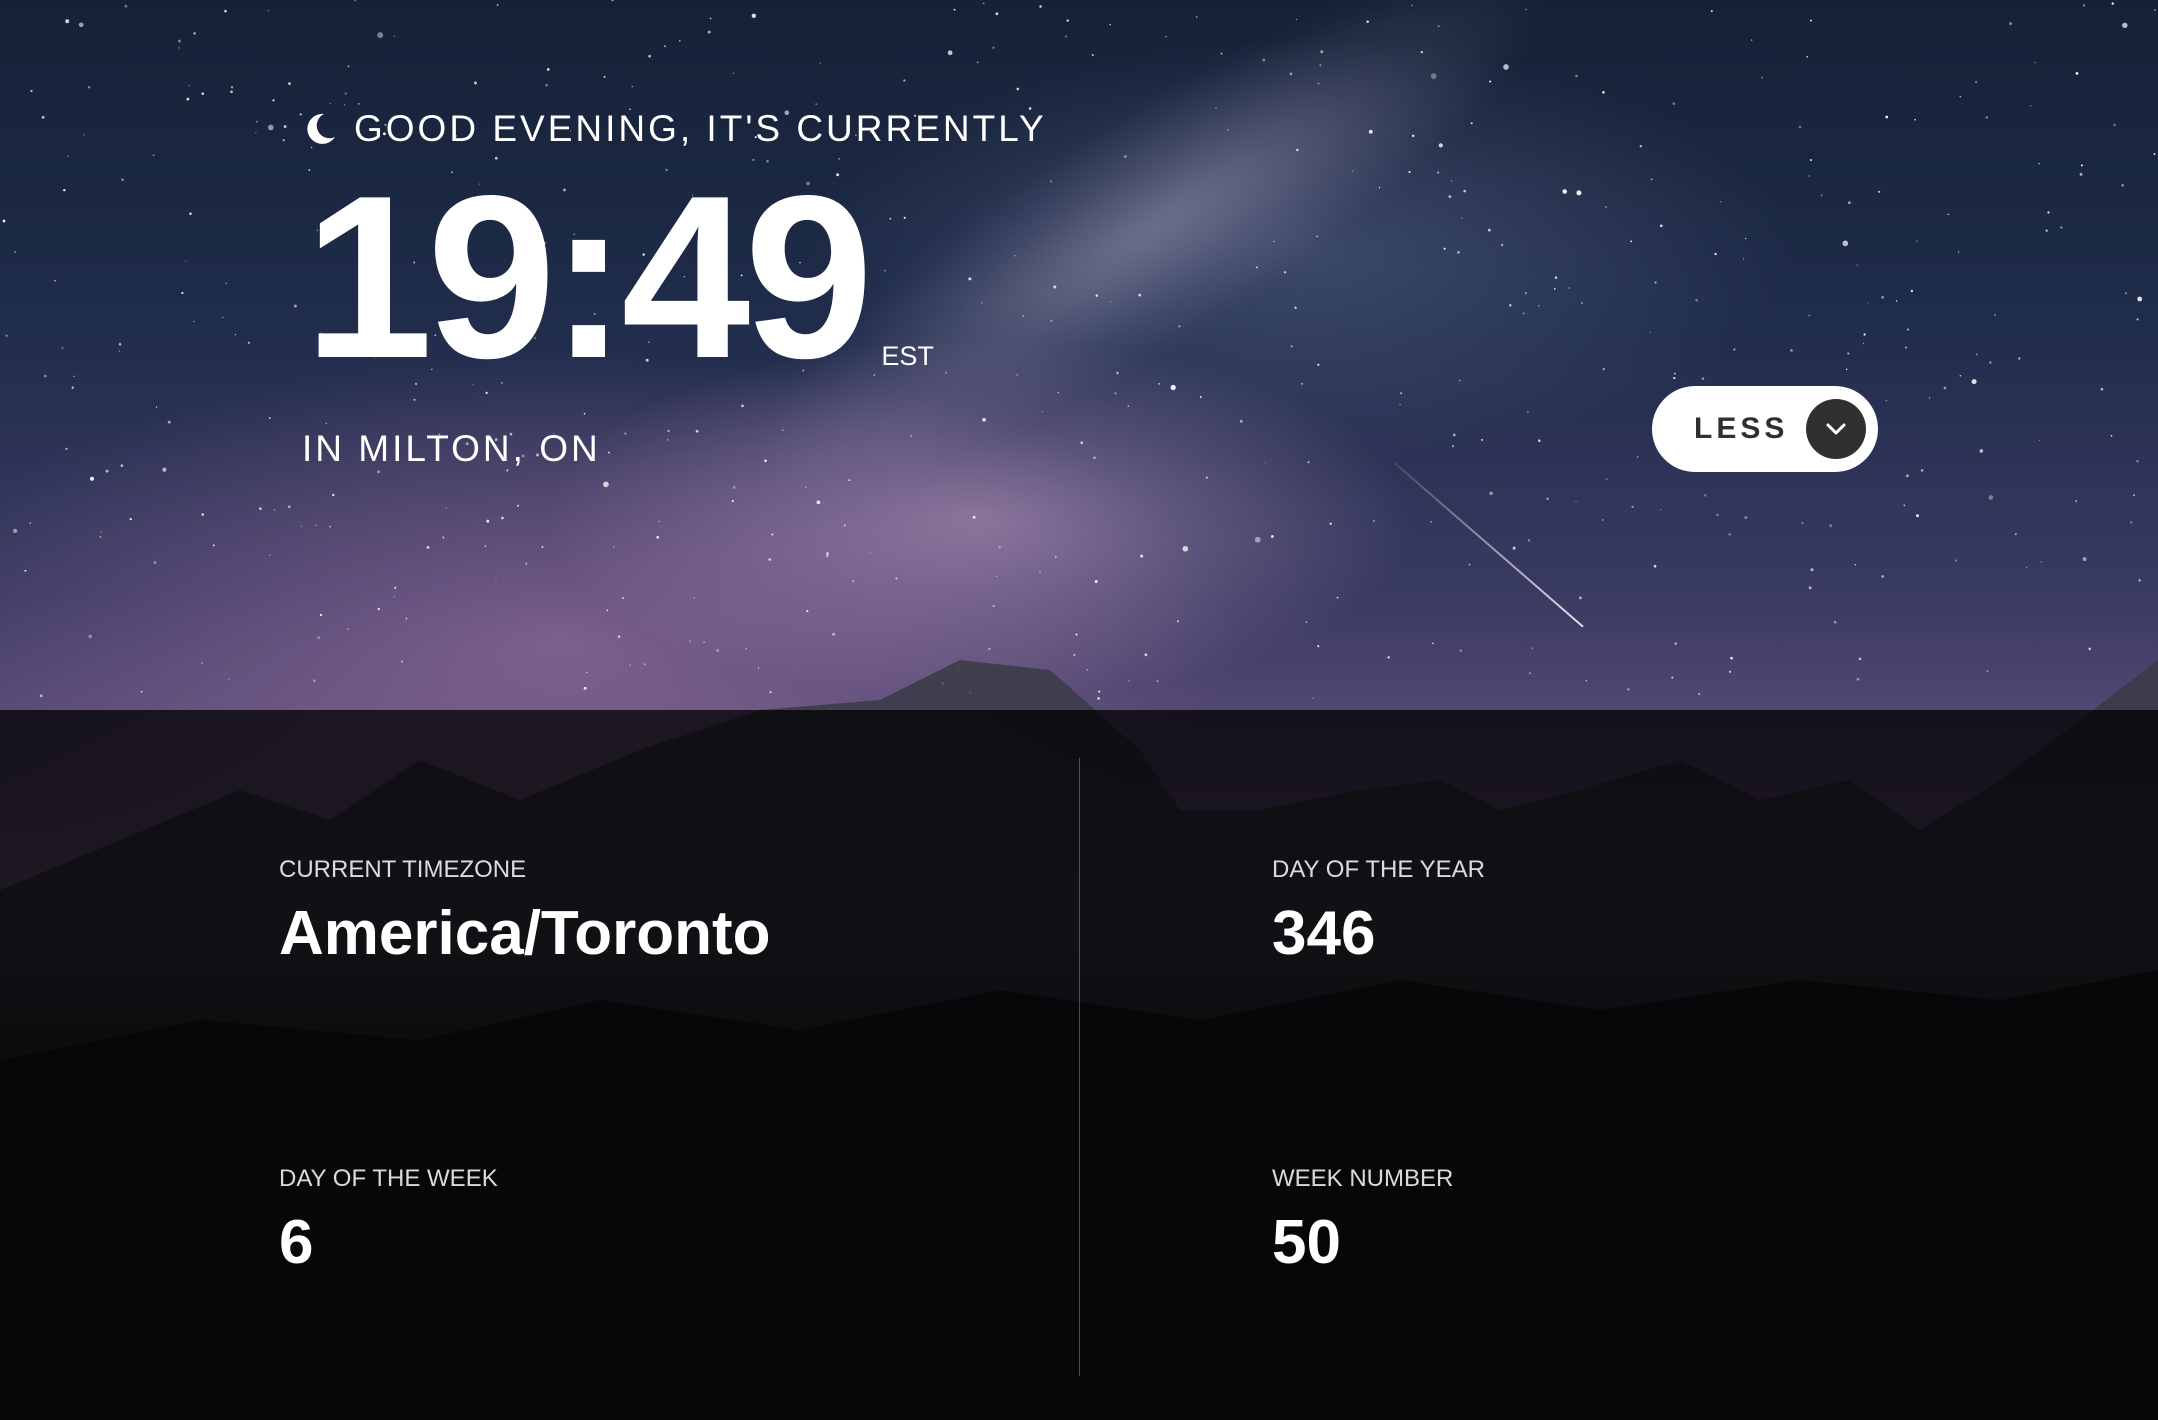 This screenshot has height=1420, width=2158. Describe the element at coordinates (700, 128) in the screenshot. I see `greeting-text: GOOD EVENING, IT'S CURRENTLY` at that location.